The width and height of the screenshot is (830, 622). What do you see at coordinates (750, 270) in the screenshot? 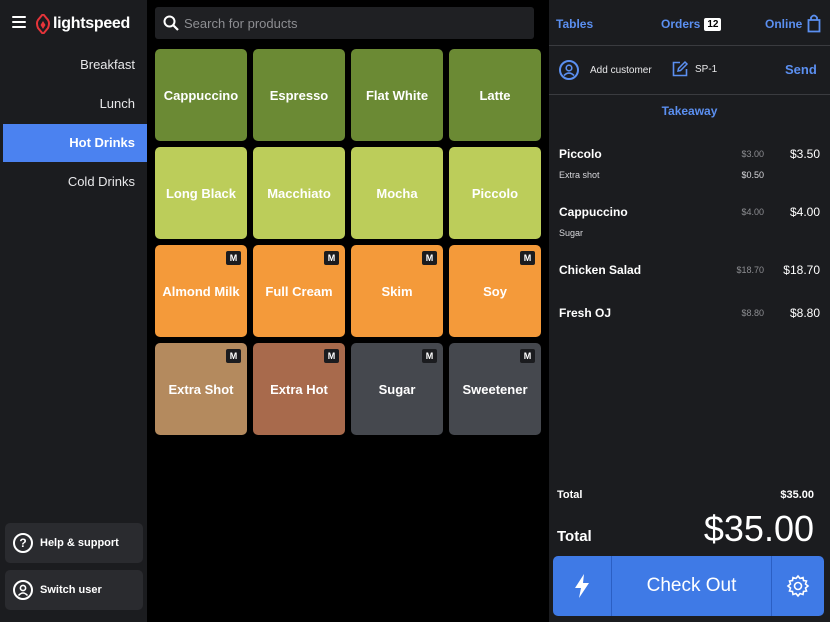
I see `line-item-unit-price: $18.70` at bounding box center [750, 270].